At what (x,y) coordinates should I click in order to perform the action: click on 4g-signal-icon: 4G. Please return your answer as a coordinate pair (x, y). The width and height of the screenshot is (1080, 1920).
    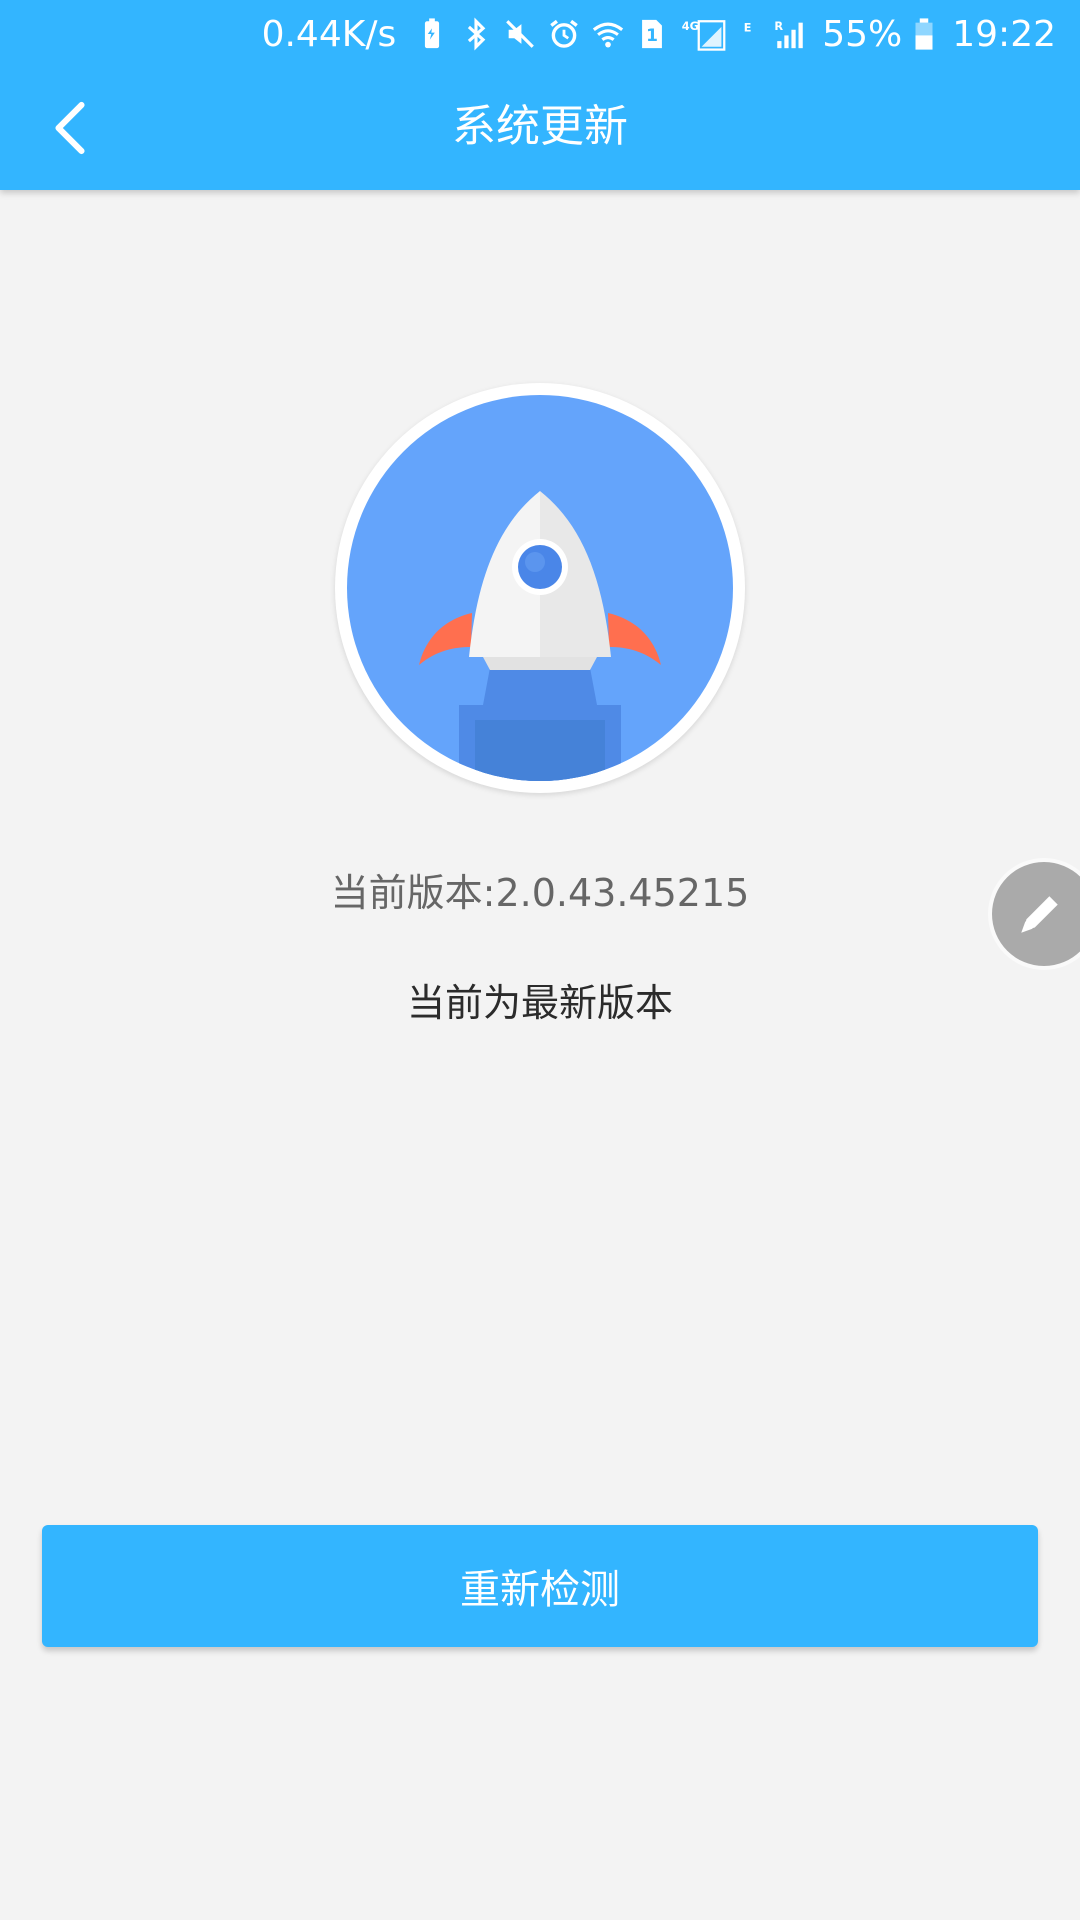
    Looking at the image, I should click on (703, 34).